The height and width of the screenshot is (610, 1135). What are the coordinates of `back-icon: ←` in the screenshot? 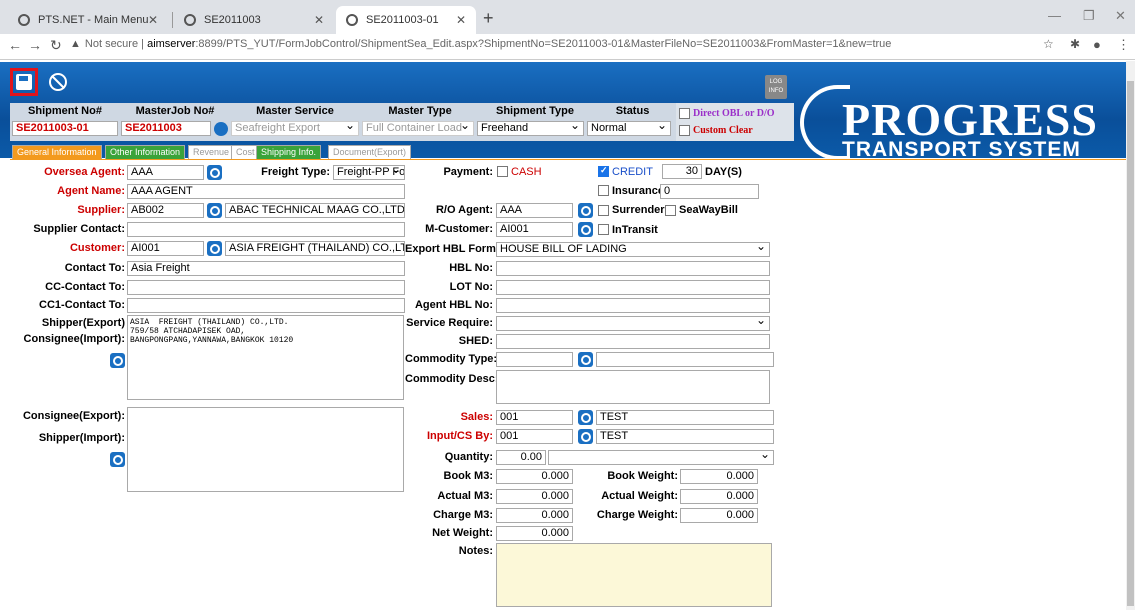 It's located at (15, 45).